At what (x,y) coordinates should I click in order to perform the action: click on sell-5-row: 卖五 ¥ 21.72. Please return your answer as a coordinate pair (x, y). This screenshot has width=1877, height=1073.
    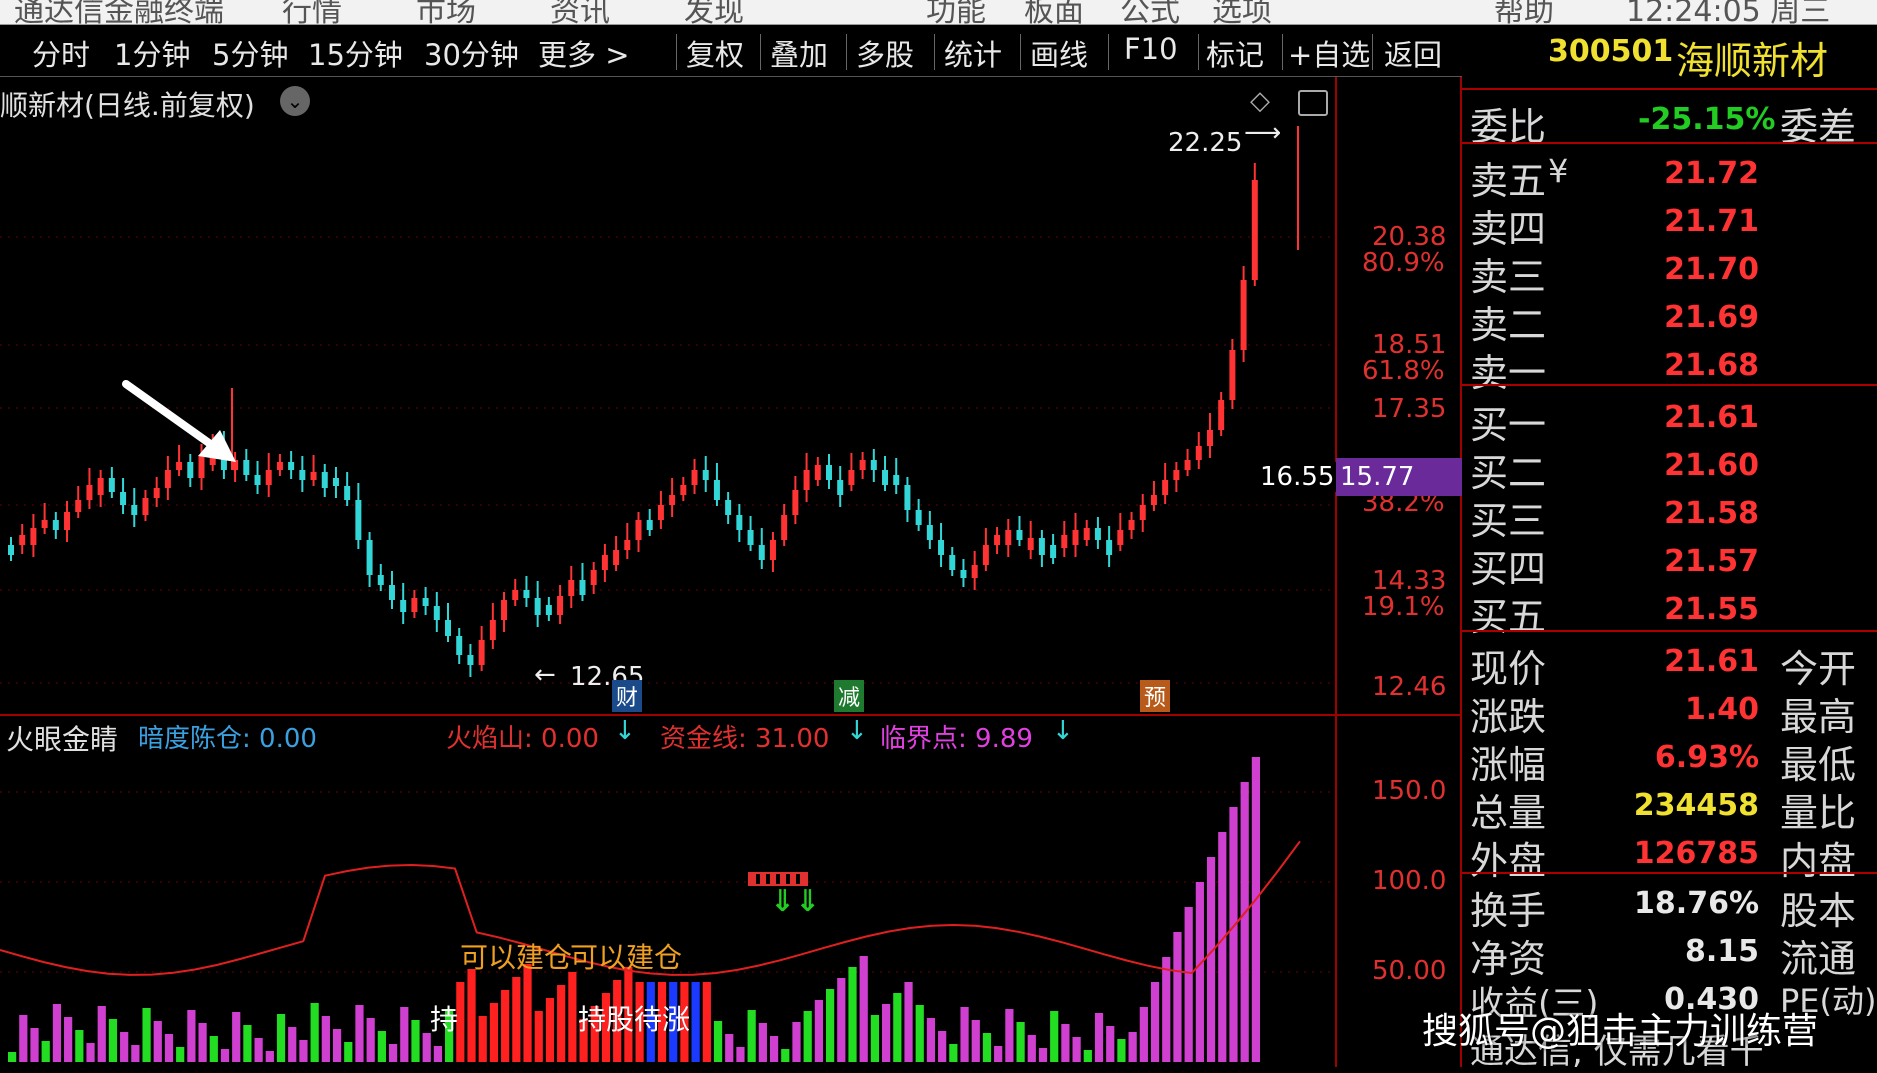
    Looking at the image, I should click on (1669, 174).